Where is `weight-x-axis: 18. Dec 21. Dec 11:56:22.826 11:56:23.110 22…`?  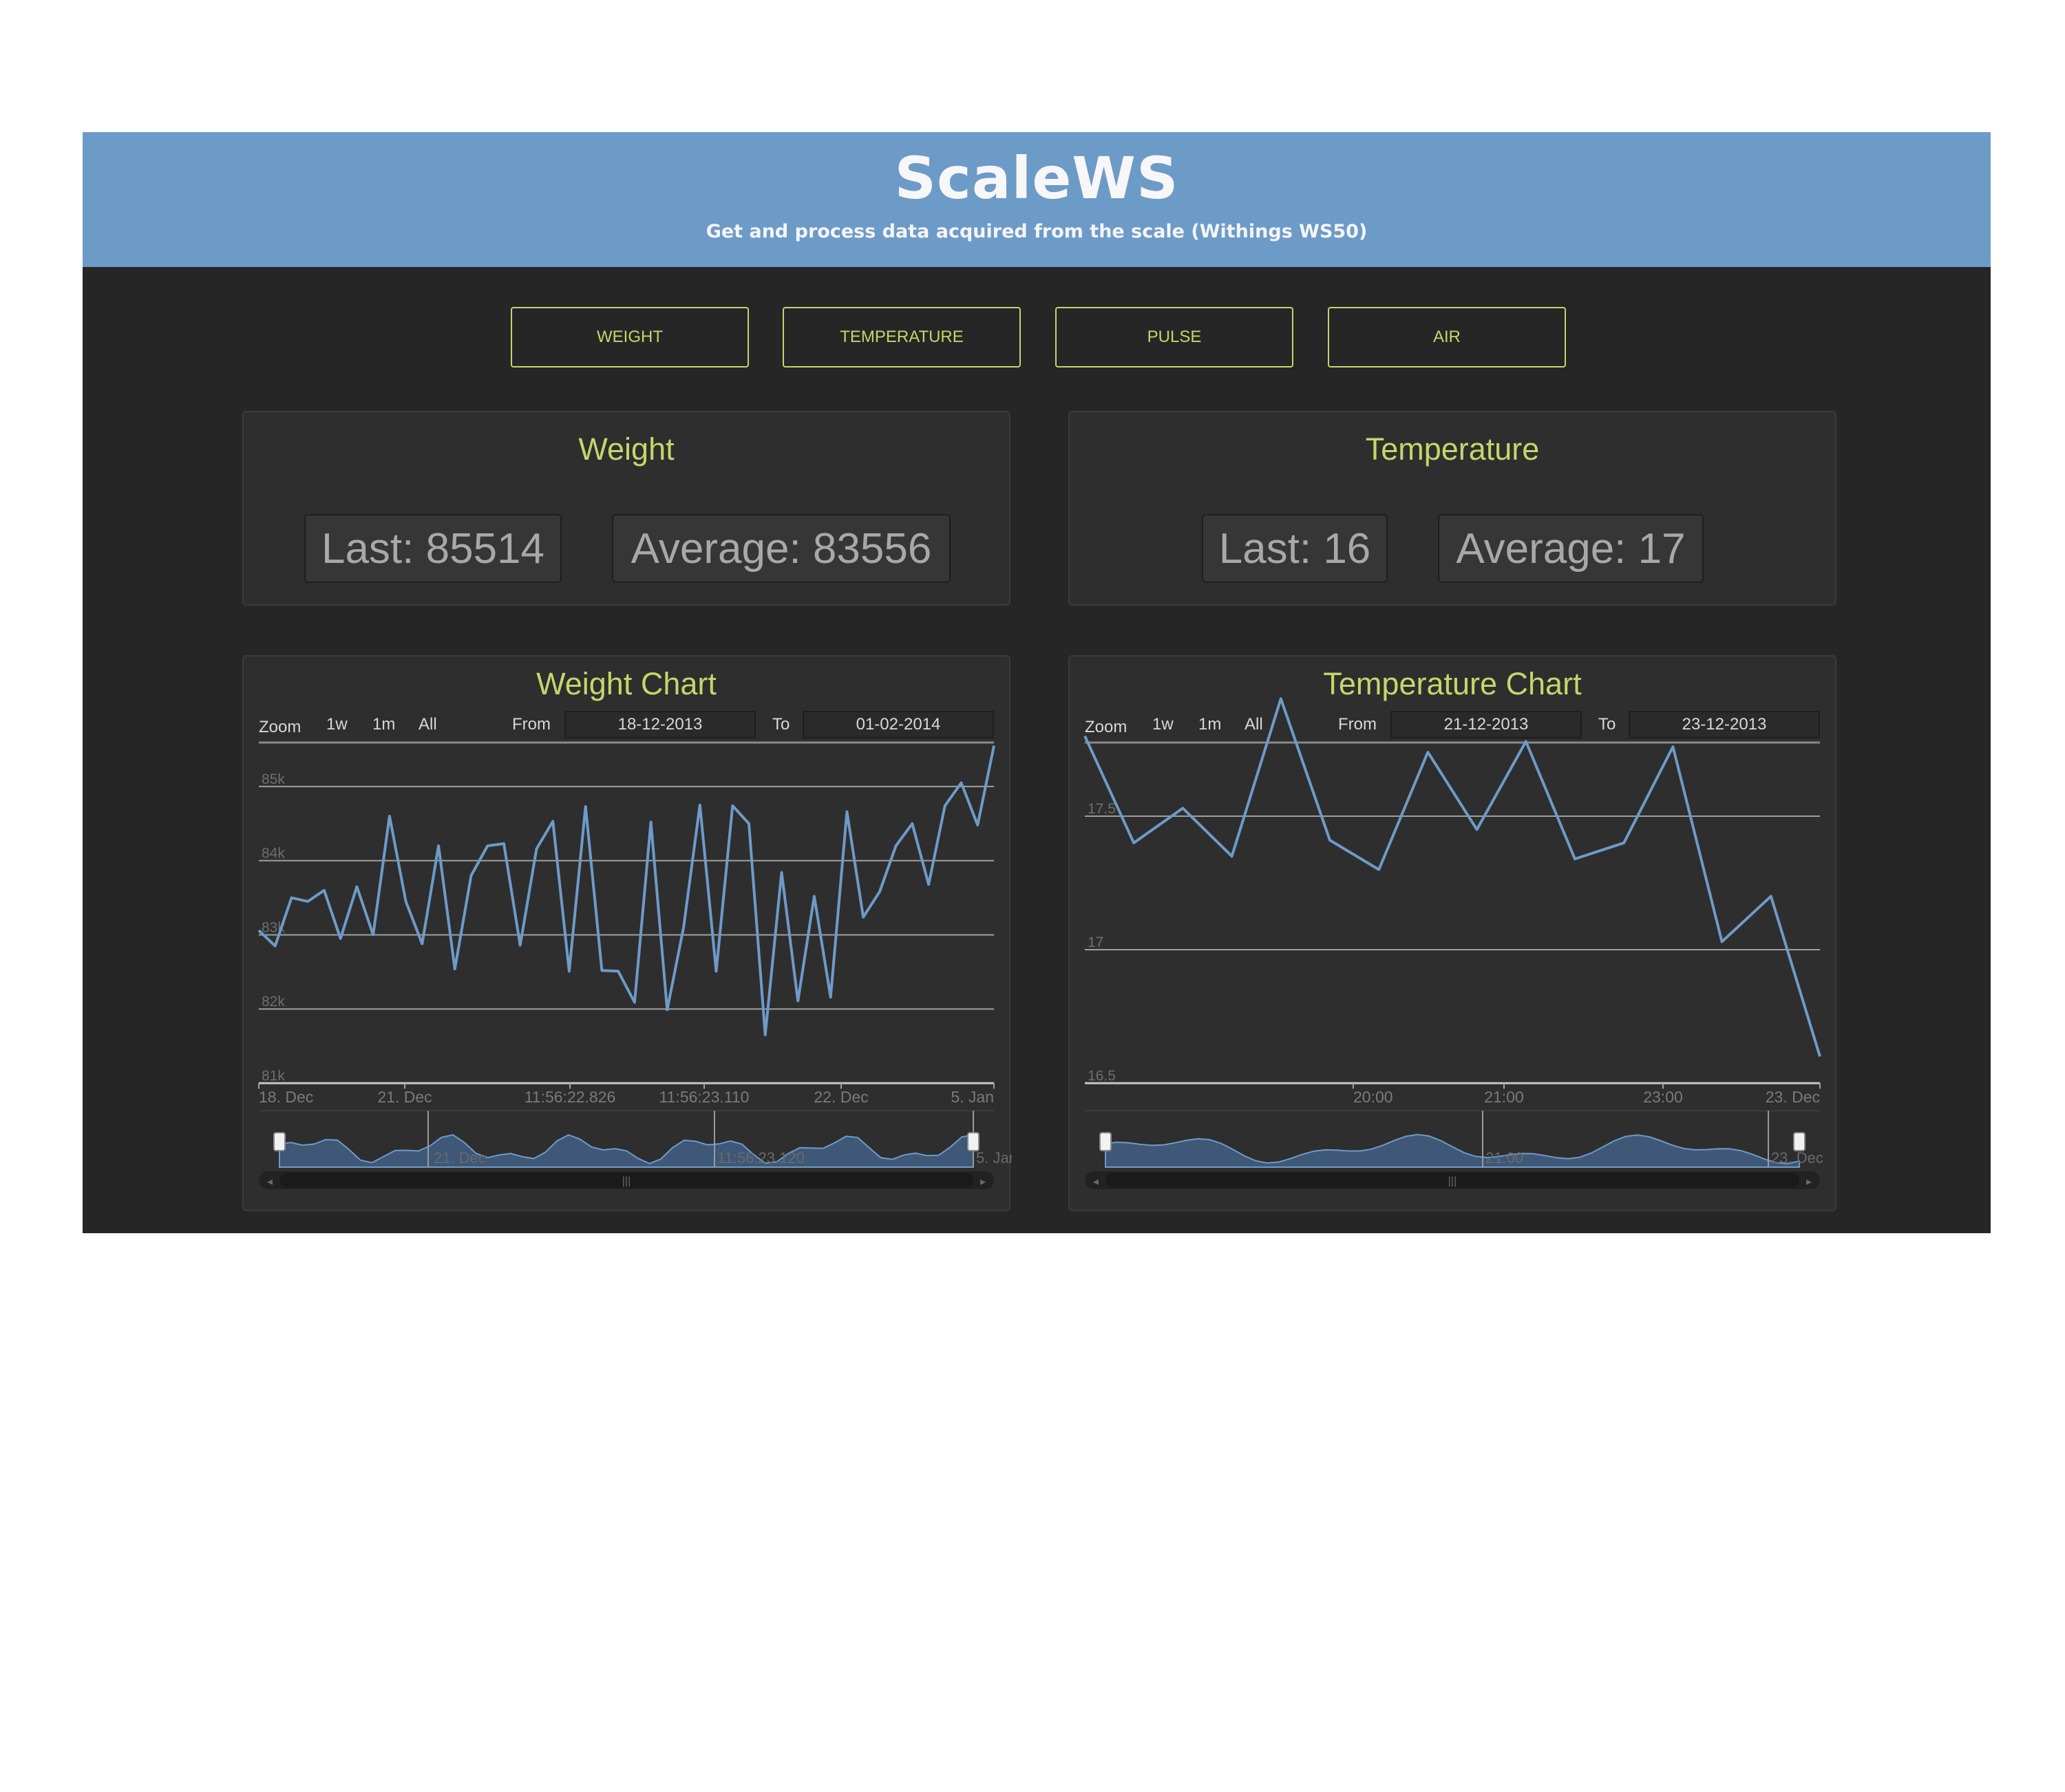 weight-x-axis: 18. Dec 21. Dec 11:56:22.826 11:56:23.110 22… is located at coordinates (626, 1094).